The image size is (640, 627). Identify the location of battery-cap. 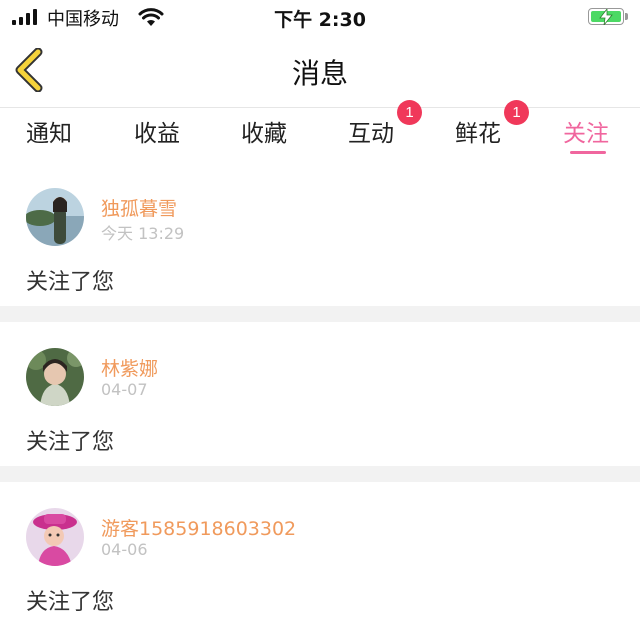
(626, 16).